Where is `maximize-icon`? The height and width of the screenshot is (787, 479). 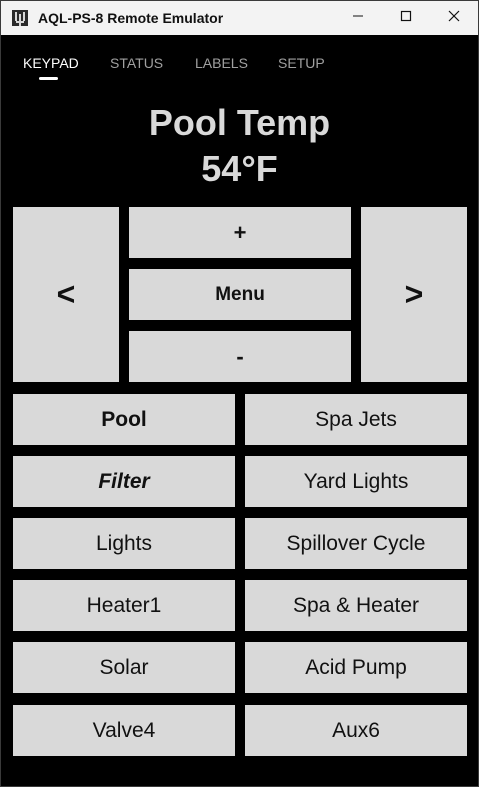 maximize-icon is located at coordinates (406, 18).